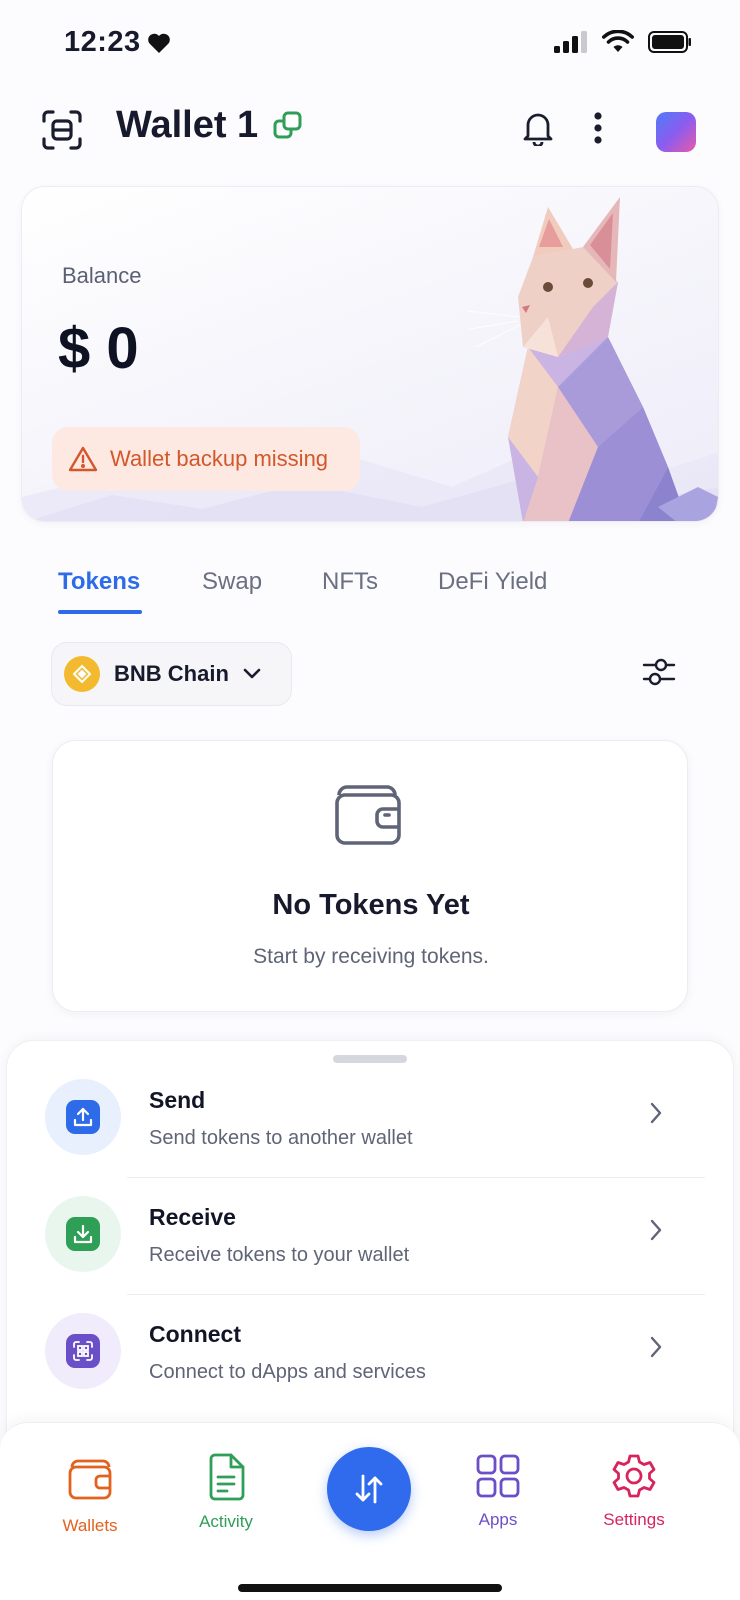  Describe the element at coordinates (102, 275) in the screenshot. I see `balance-label: Balance` at that location.